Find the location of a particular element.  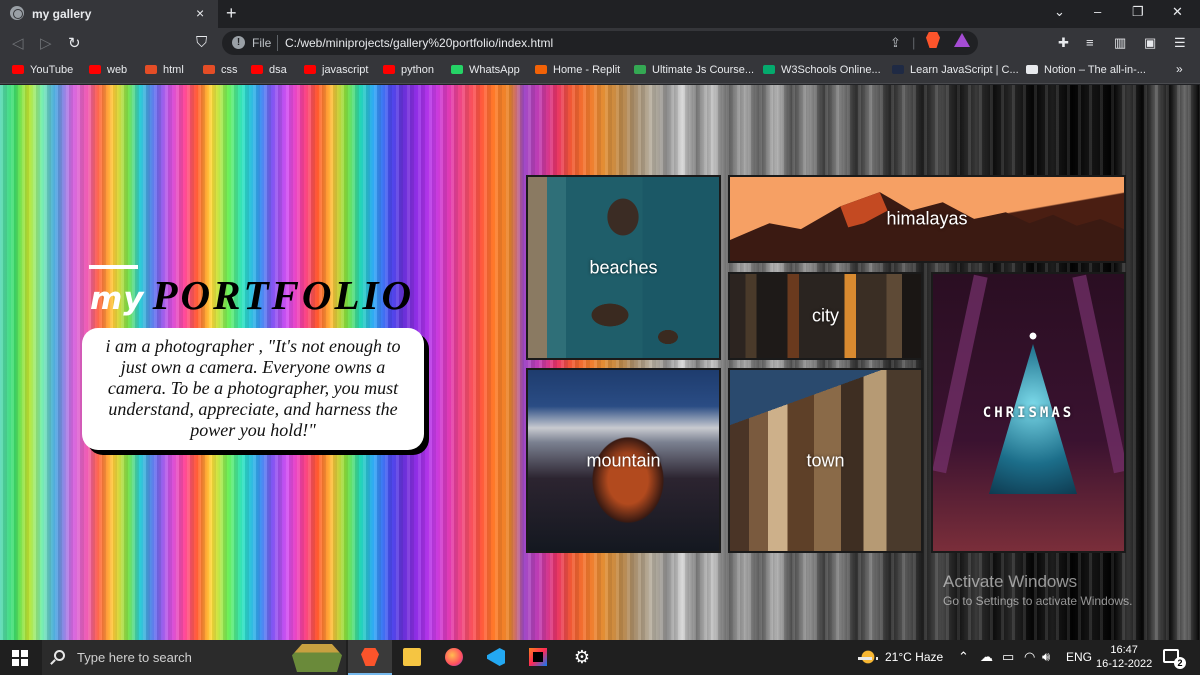

gallery-photo-mountain: mountain is located at coordinates (623, 460).